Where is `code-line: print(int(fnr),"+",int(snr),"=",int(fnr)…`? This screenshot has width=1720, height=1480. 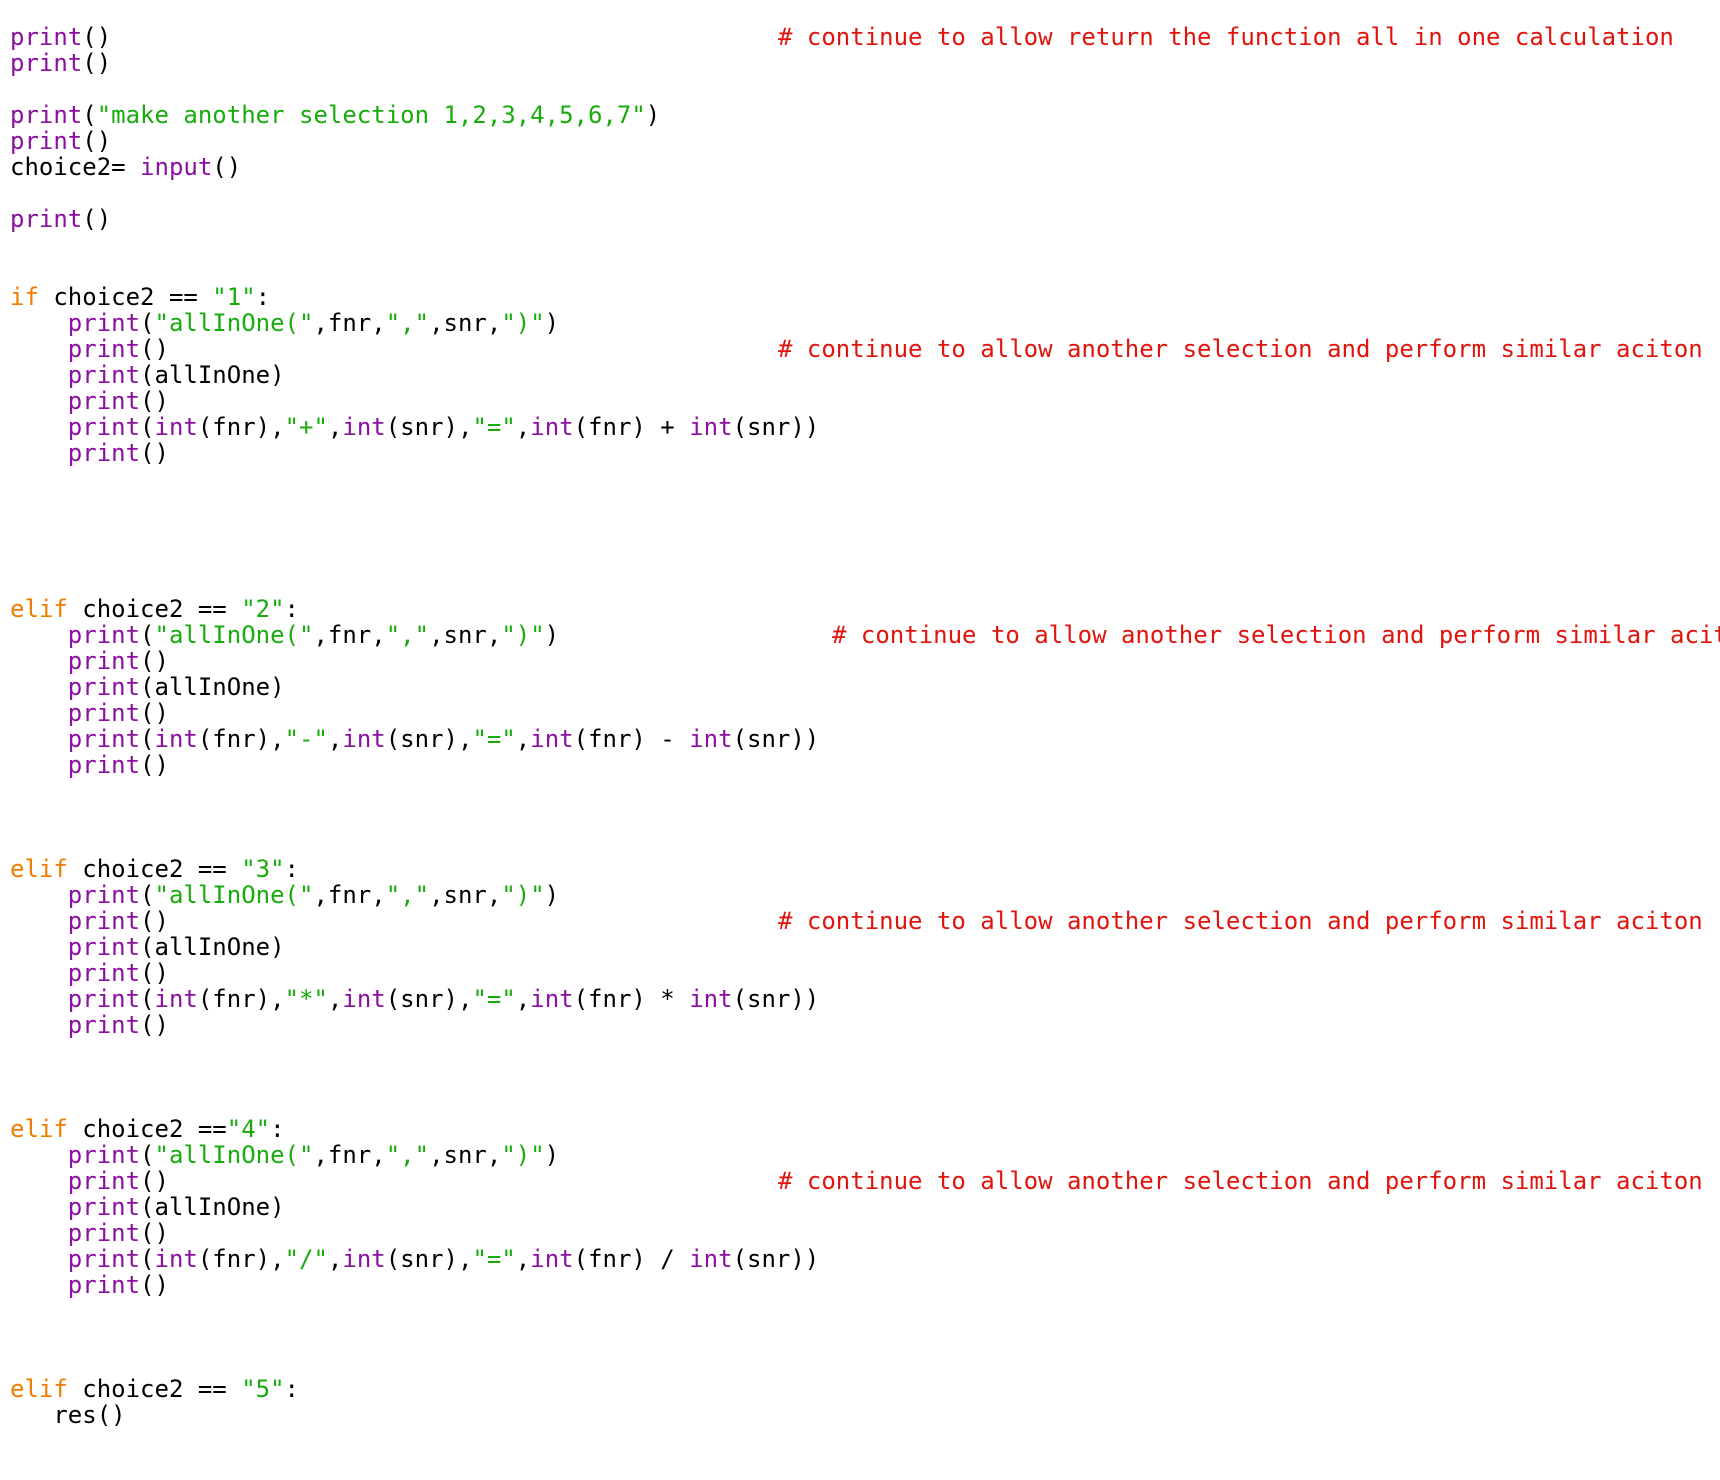 code-line: print(int(fnr),"+",int(snr),"=",int(fnr)… is located at coordinates (860, 427).